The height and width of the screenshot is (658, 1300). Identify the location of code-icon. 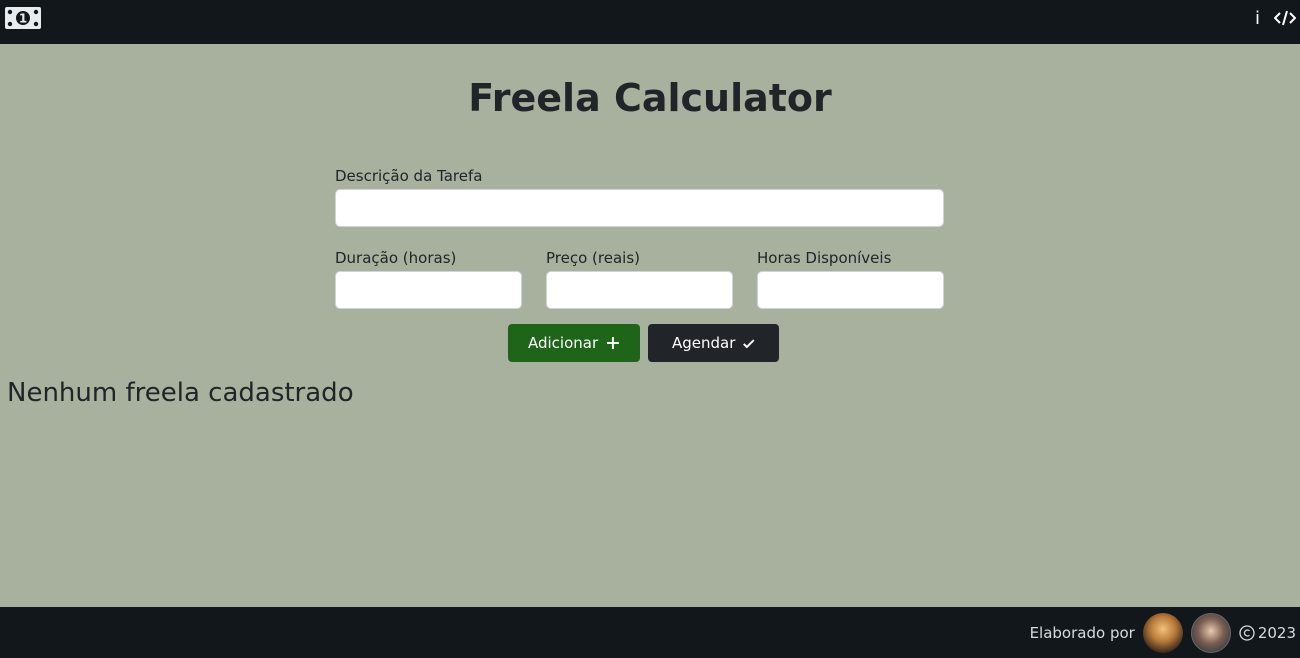
(1285, 18).